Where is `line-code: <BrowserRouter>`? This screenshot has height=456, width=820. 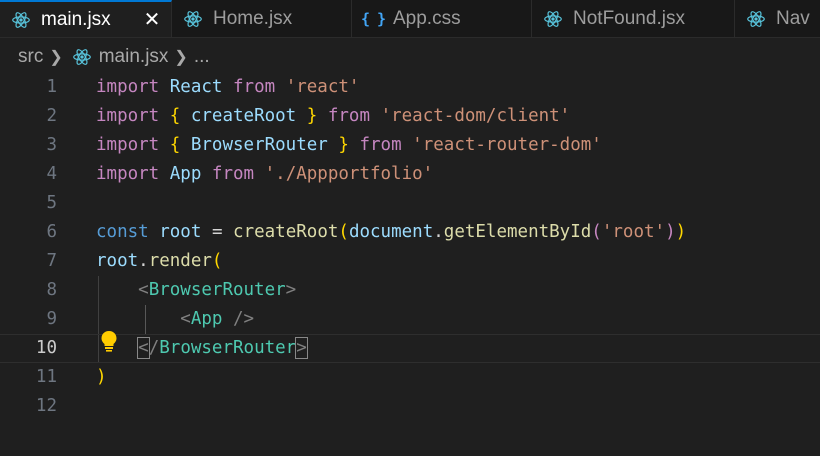
line-code: <BrowserRouter> is located at coordinates (217, 290).